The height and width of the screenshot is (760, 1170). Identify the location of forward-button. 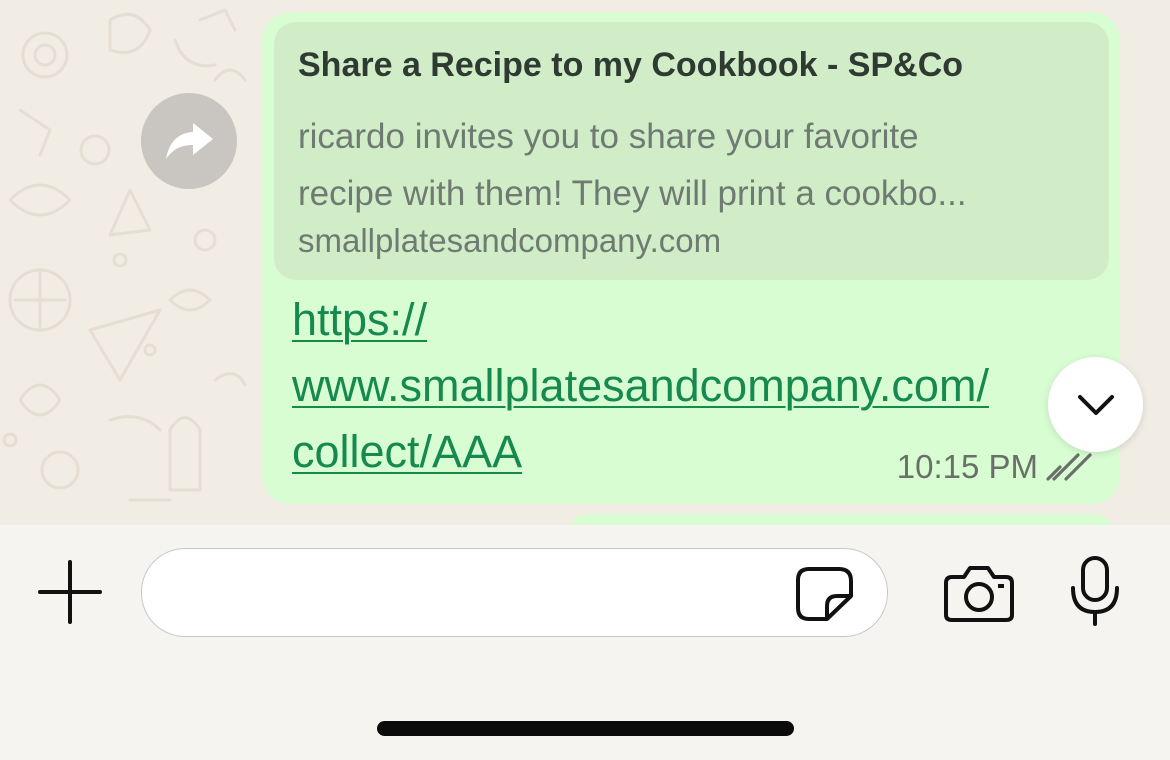
(189, 141).